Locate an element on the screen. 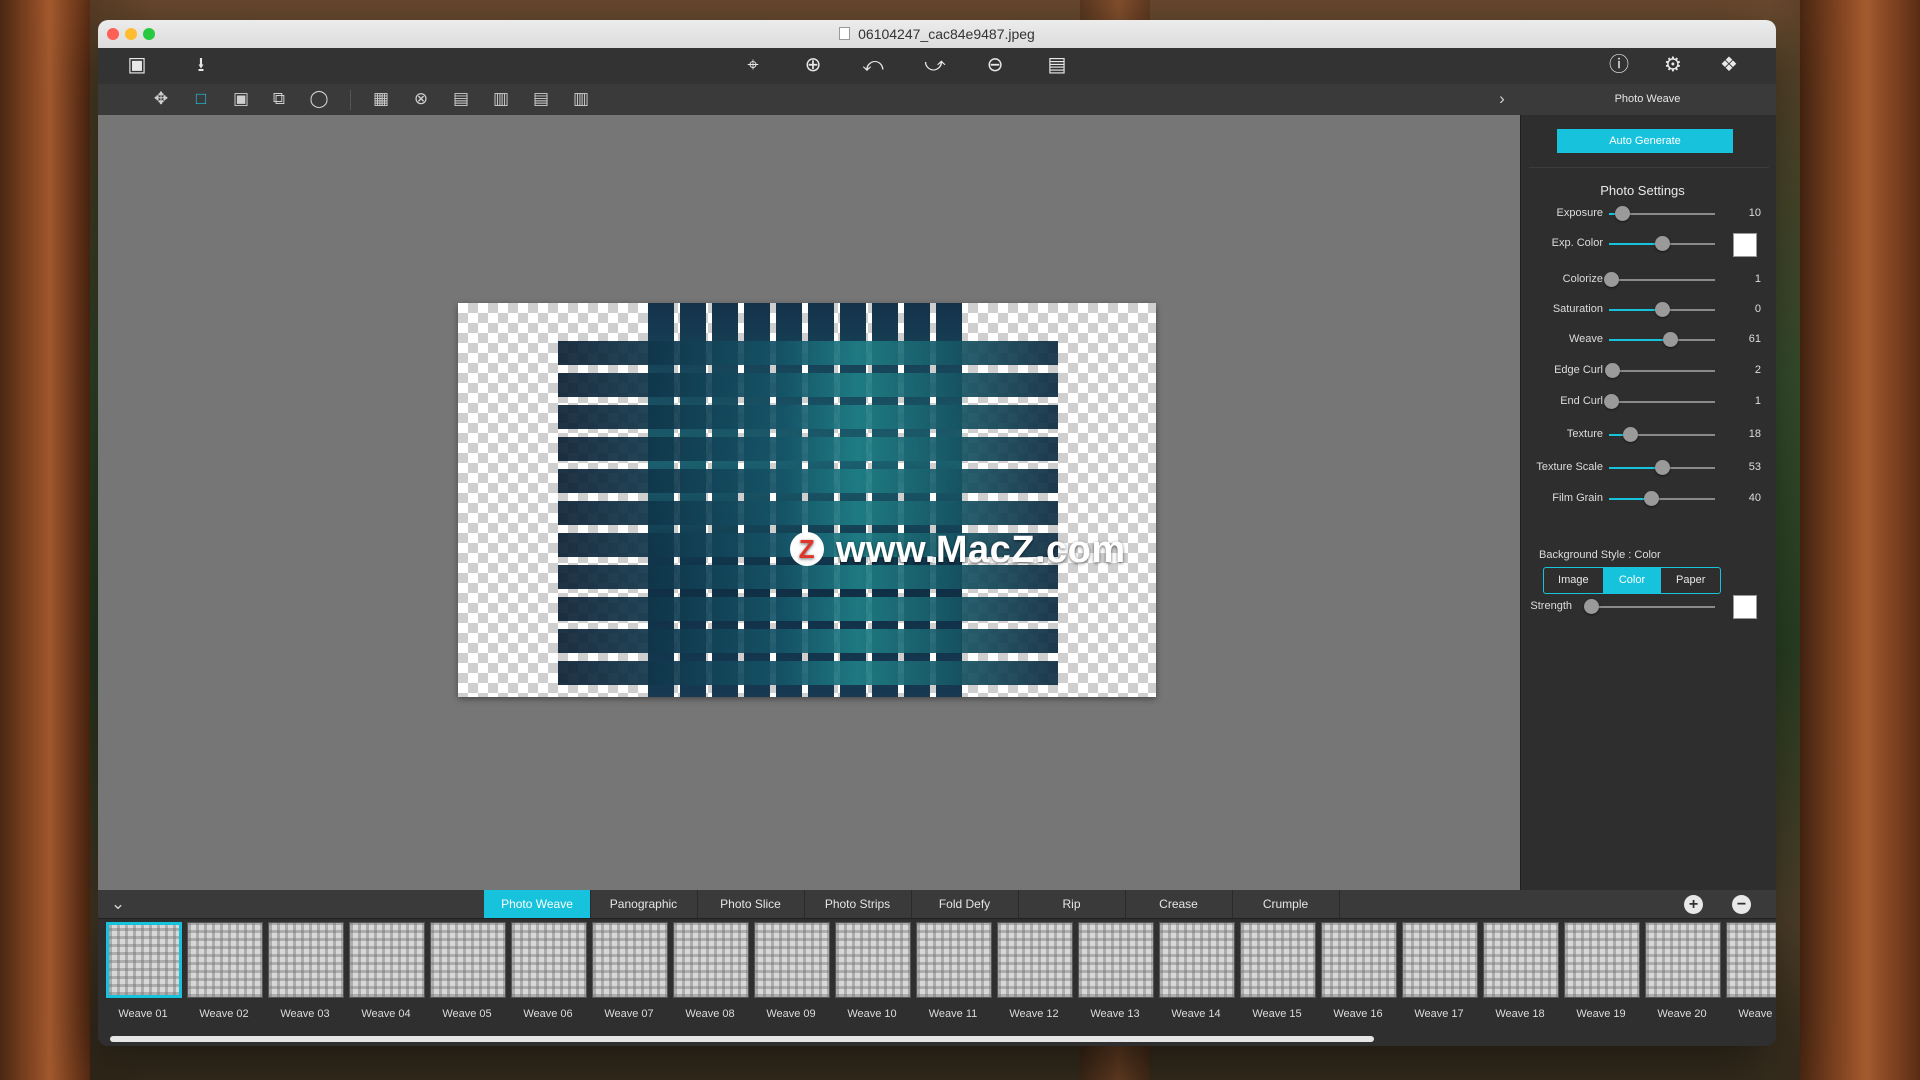  tab-photo-strips: Photo Strips is located at coordinates (858, 904).